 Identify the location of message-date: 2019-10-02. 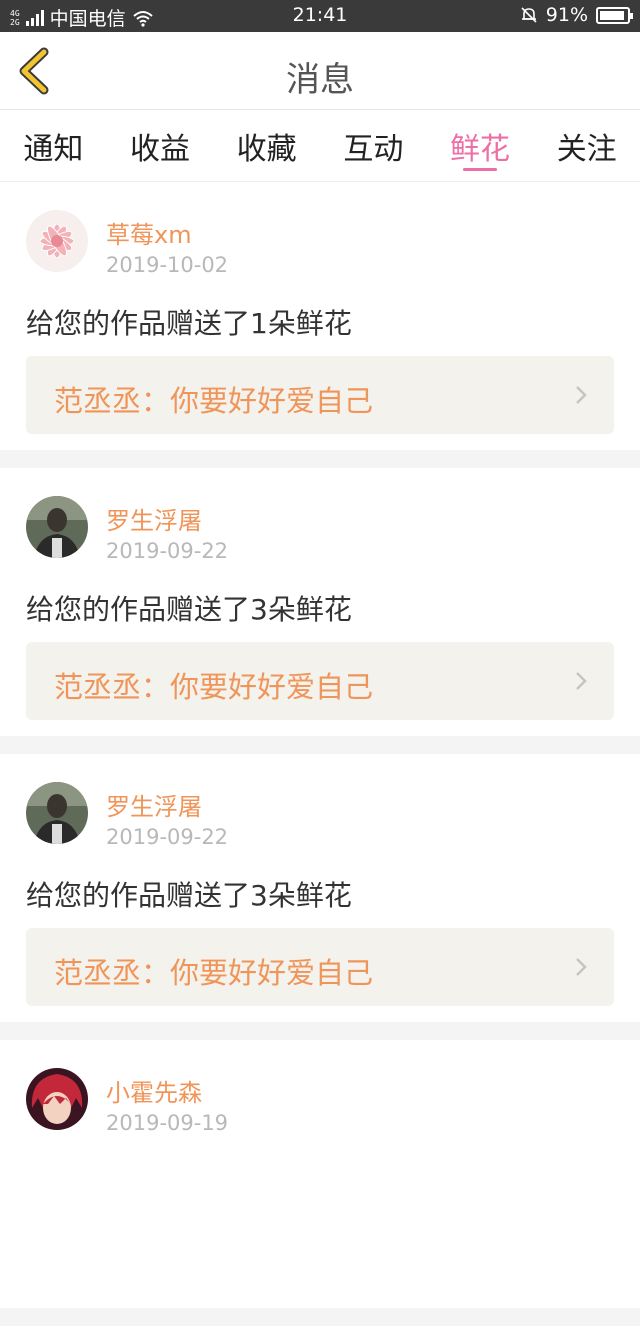
(167, 265).